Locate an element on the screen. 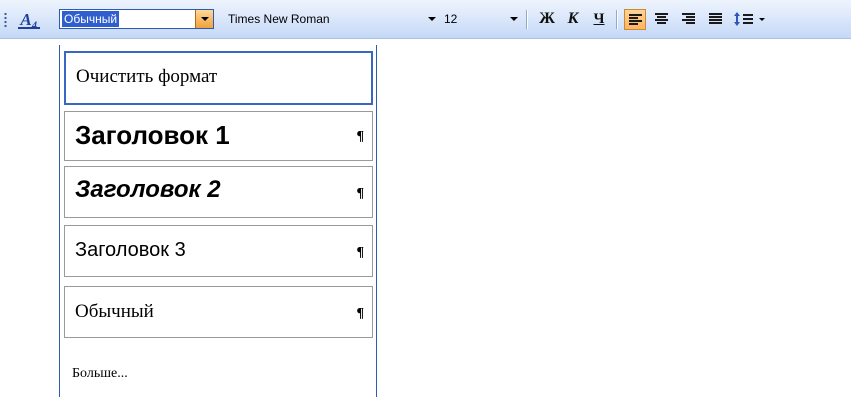  style-dropdown-button is located at coordinates (204, 19).